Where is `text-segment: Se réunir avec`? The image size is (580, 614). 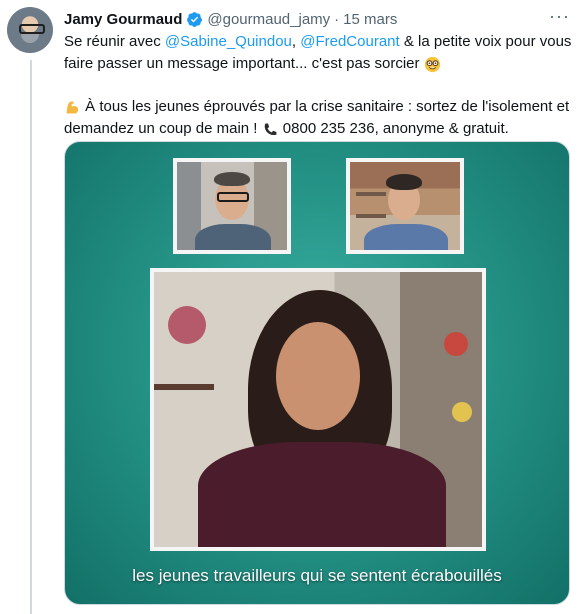
text-segment: Se réunir avec is located at coordinates (114, 41).